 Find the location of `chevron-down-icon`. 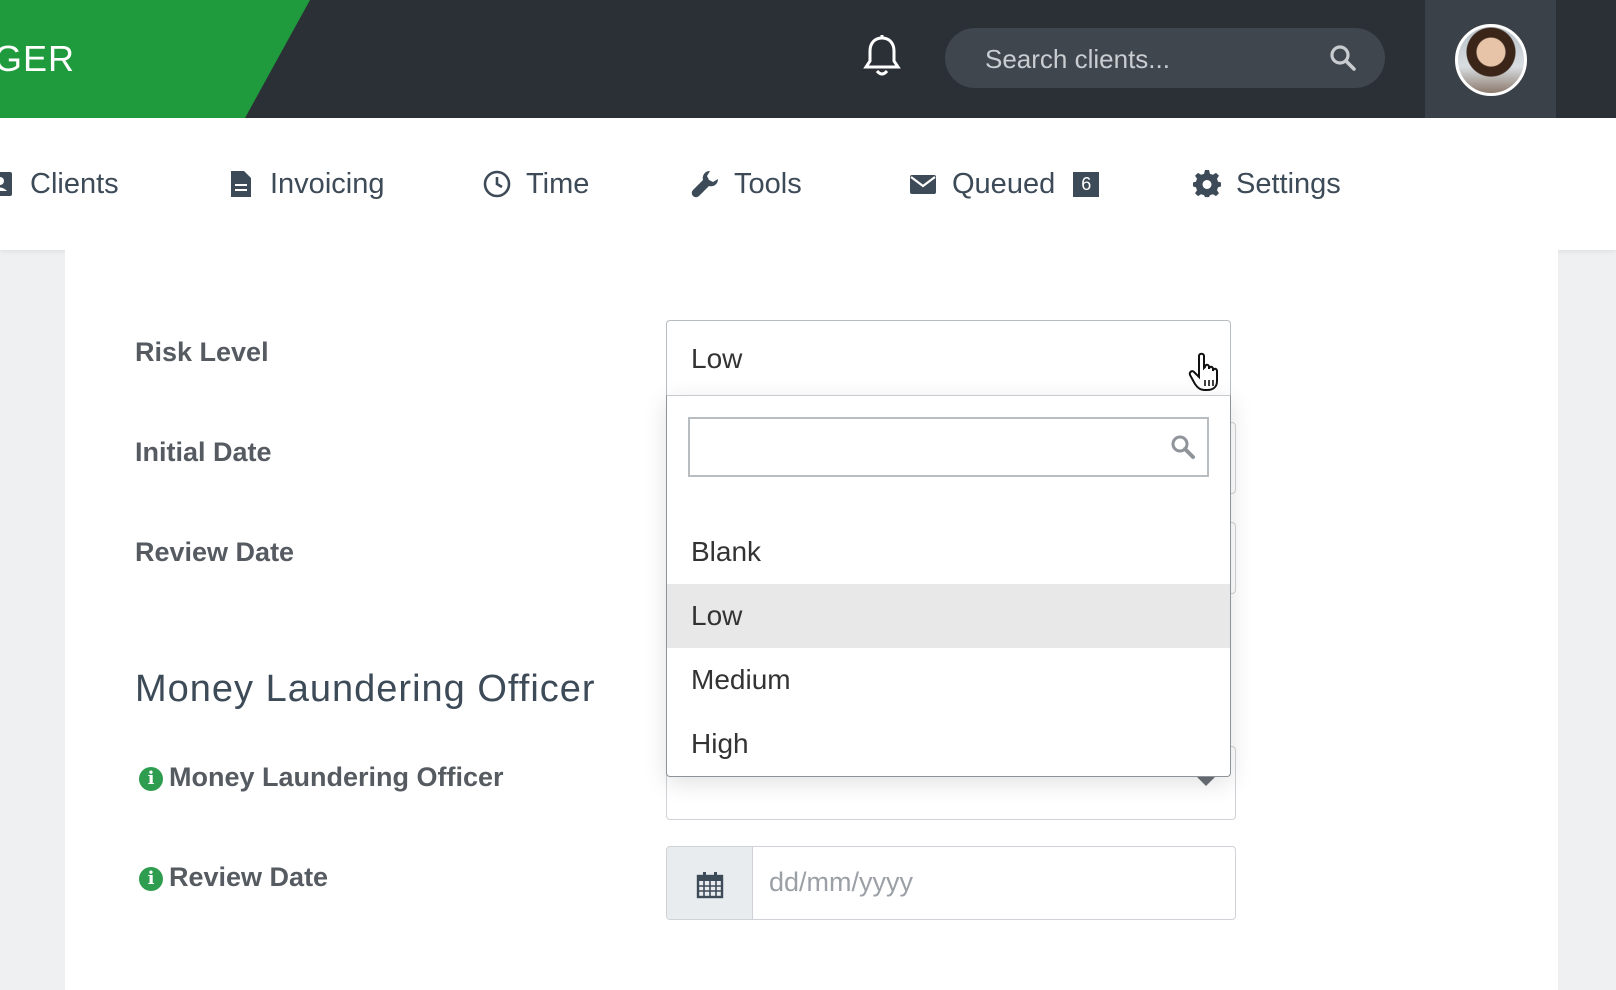

chevron-down-icon is located at coordinates (1206, 781).